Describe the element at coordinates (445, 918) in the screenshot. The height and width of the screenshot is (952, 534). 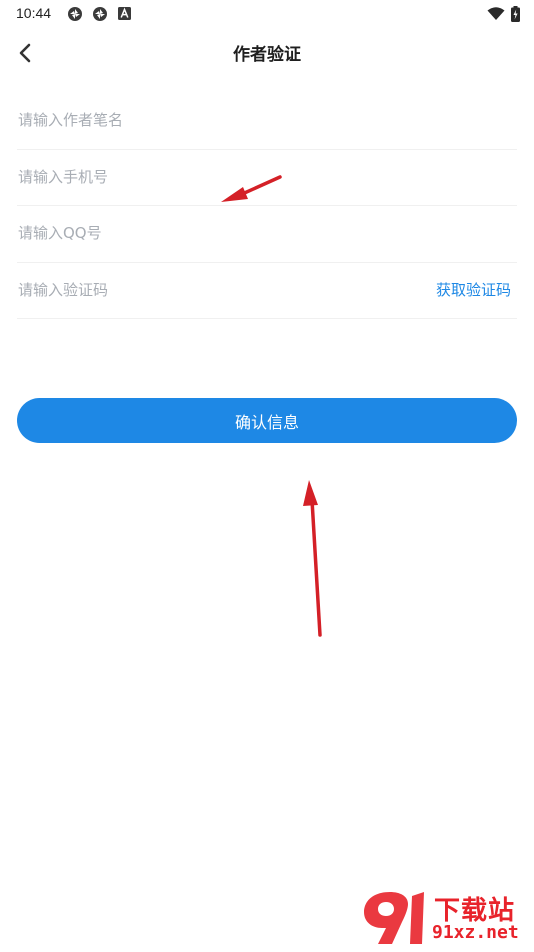
I see `site-watermark: 下载站 91xz.net` at that location.